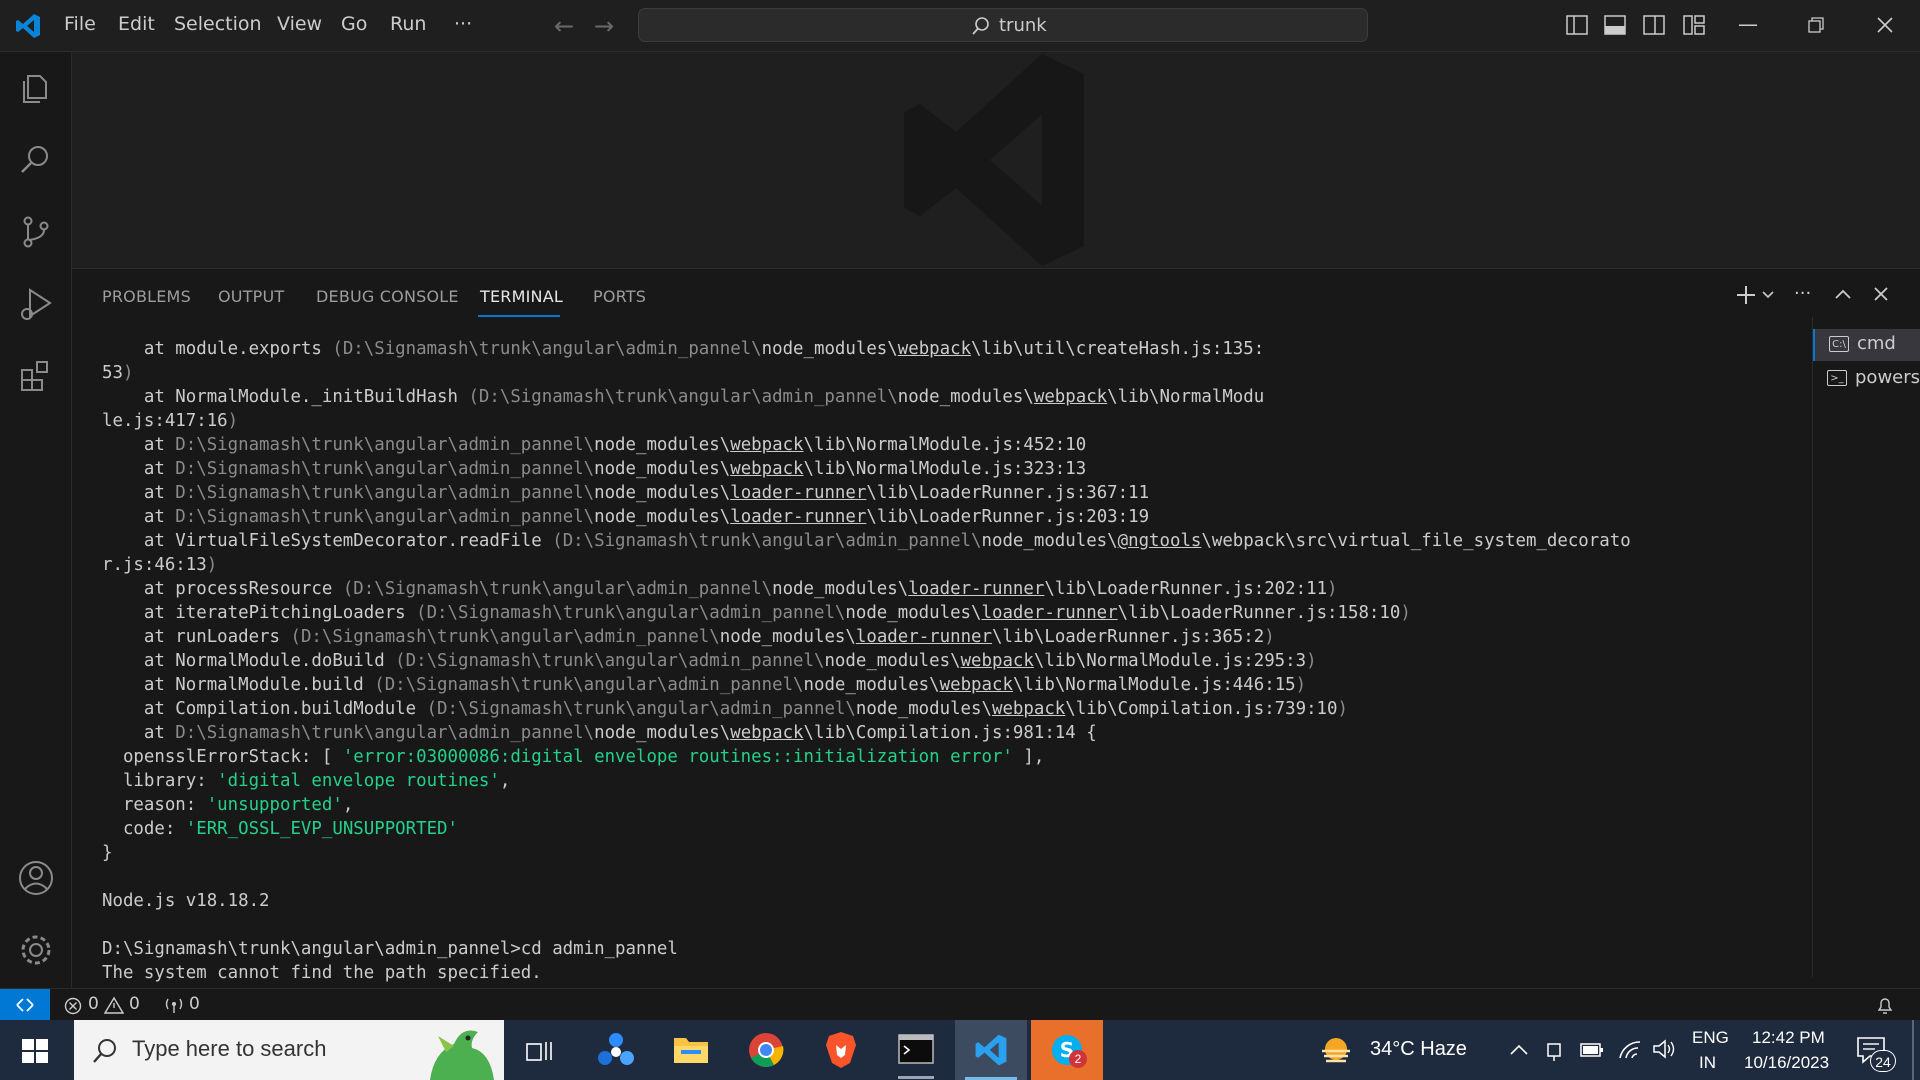 Image resolution: width=1920 pixels, height=1080 pixels. What do you see at coordinates (136, 24) in the screenshot?
I see `menu-edit: Edit` at bounding box center [136, 24].